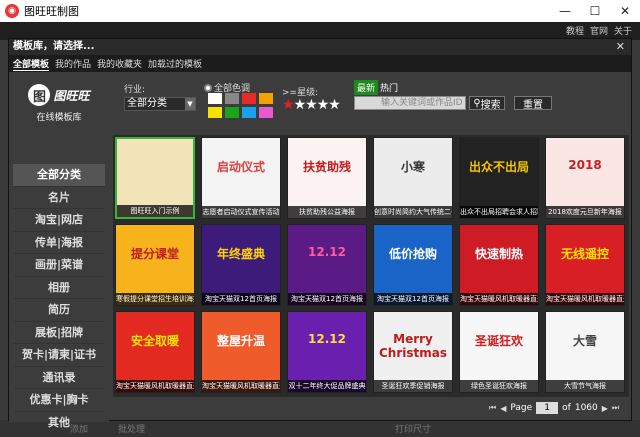 The width and height of the screenshot is (640, 437). I want to click on template-title: 圣诞狂欢, so click(498, 341).